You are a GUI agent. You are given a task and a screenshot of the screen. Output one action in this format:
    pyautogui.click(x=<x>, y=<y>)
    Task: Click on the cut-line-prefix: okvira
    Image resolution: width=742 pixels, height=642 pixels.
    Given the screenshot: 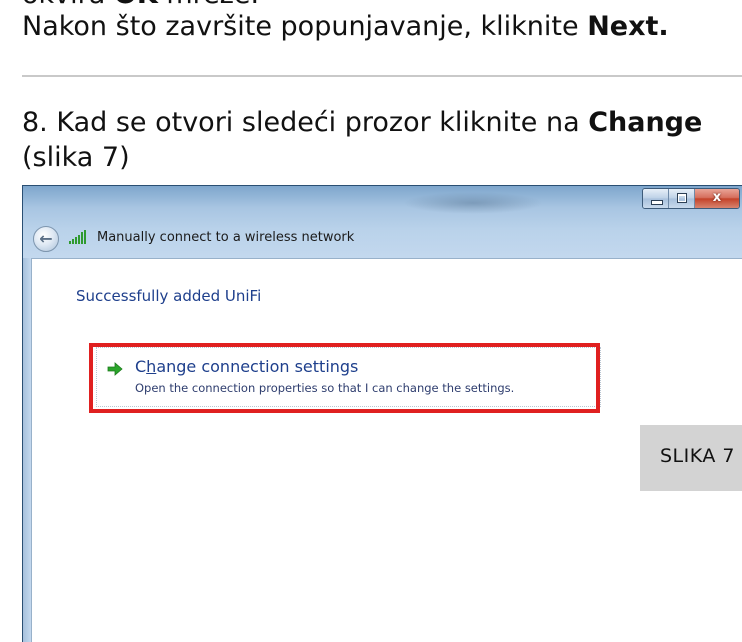 What is the action you would take?
    pyautogui.click(x=63, y=5)
    